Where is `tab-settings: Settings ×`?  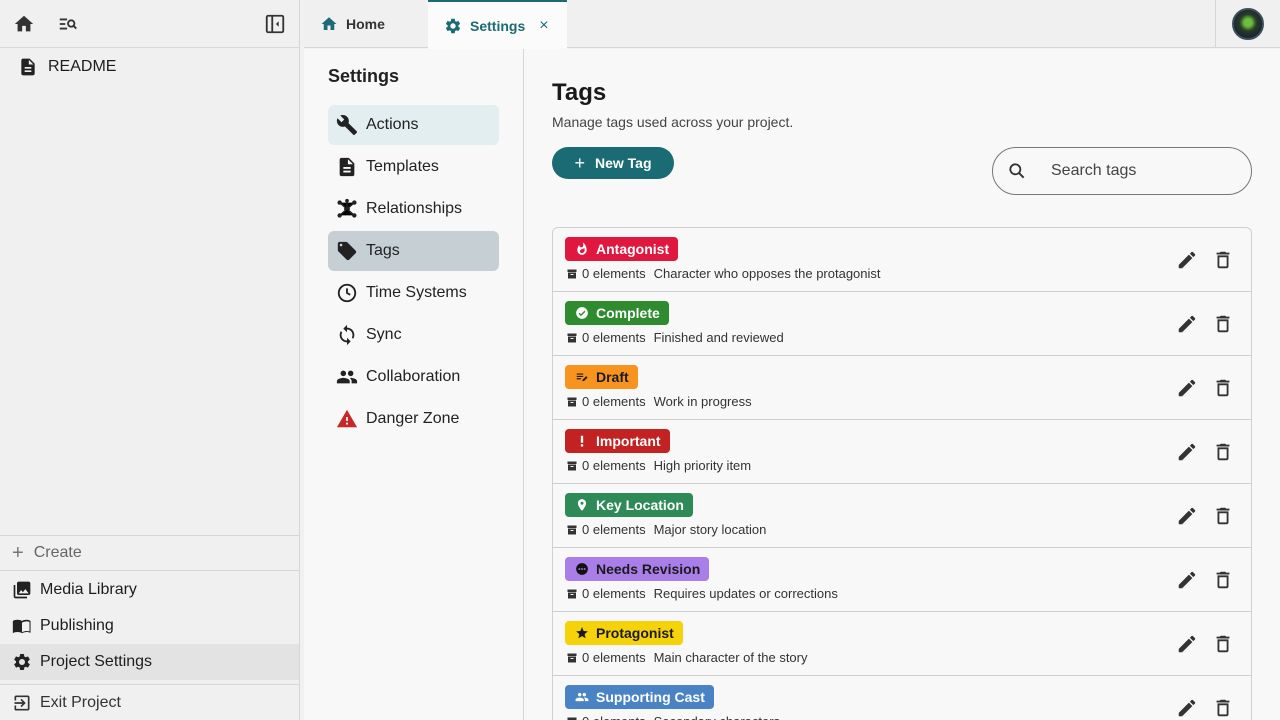 tab-settings: Settings × is located at coordinates (497, 24).